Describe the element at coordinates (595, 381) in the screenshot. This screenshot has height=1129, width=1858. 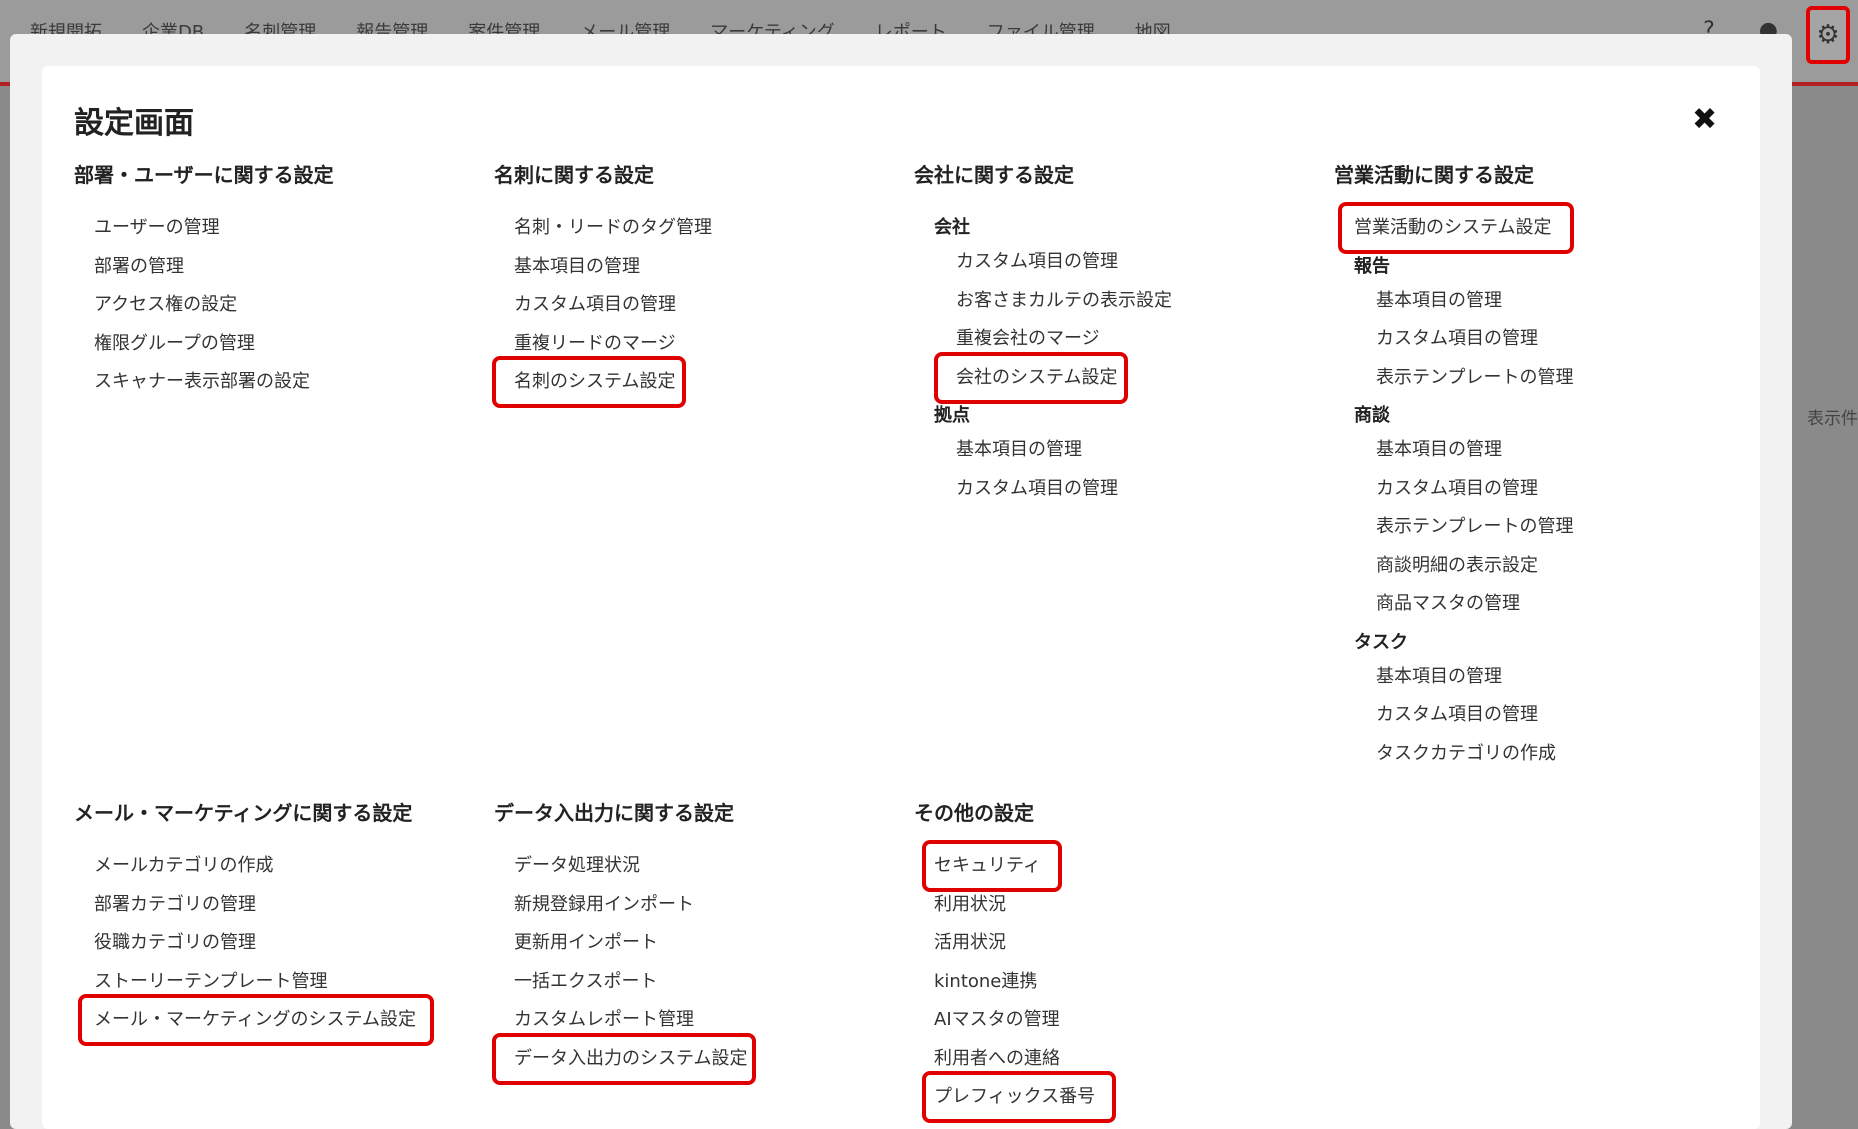
I see `link-label: 名刺のシステム設定` at that location.